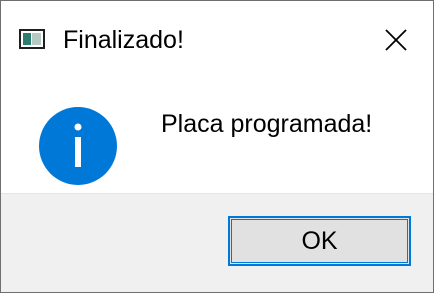  I want to click on info-icon, so click(78, 146).